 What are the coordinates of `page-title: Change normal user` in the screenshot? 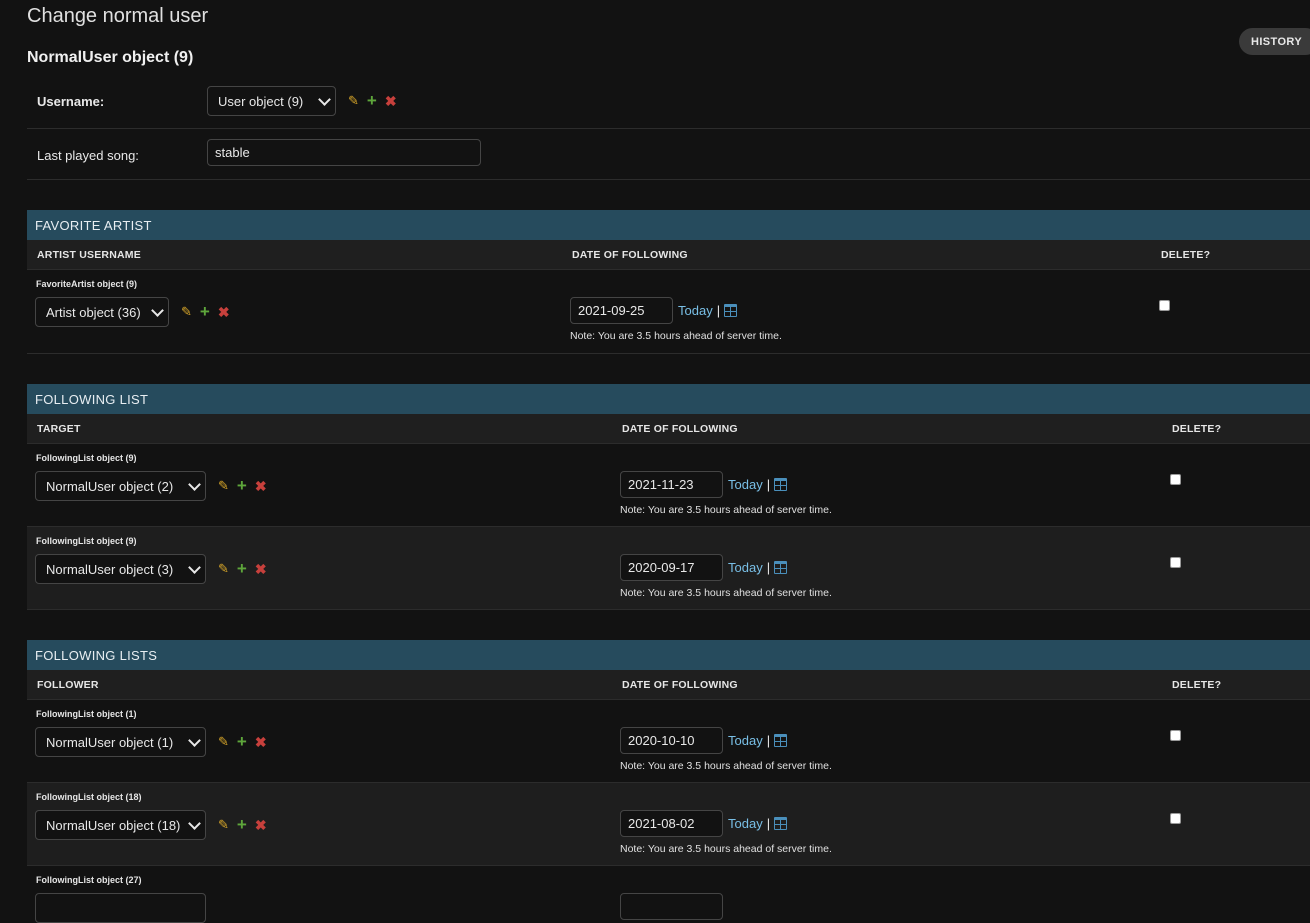 It's located at (118, 16).